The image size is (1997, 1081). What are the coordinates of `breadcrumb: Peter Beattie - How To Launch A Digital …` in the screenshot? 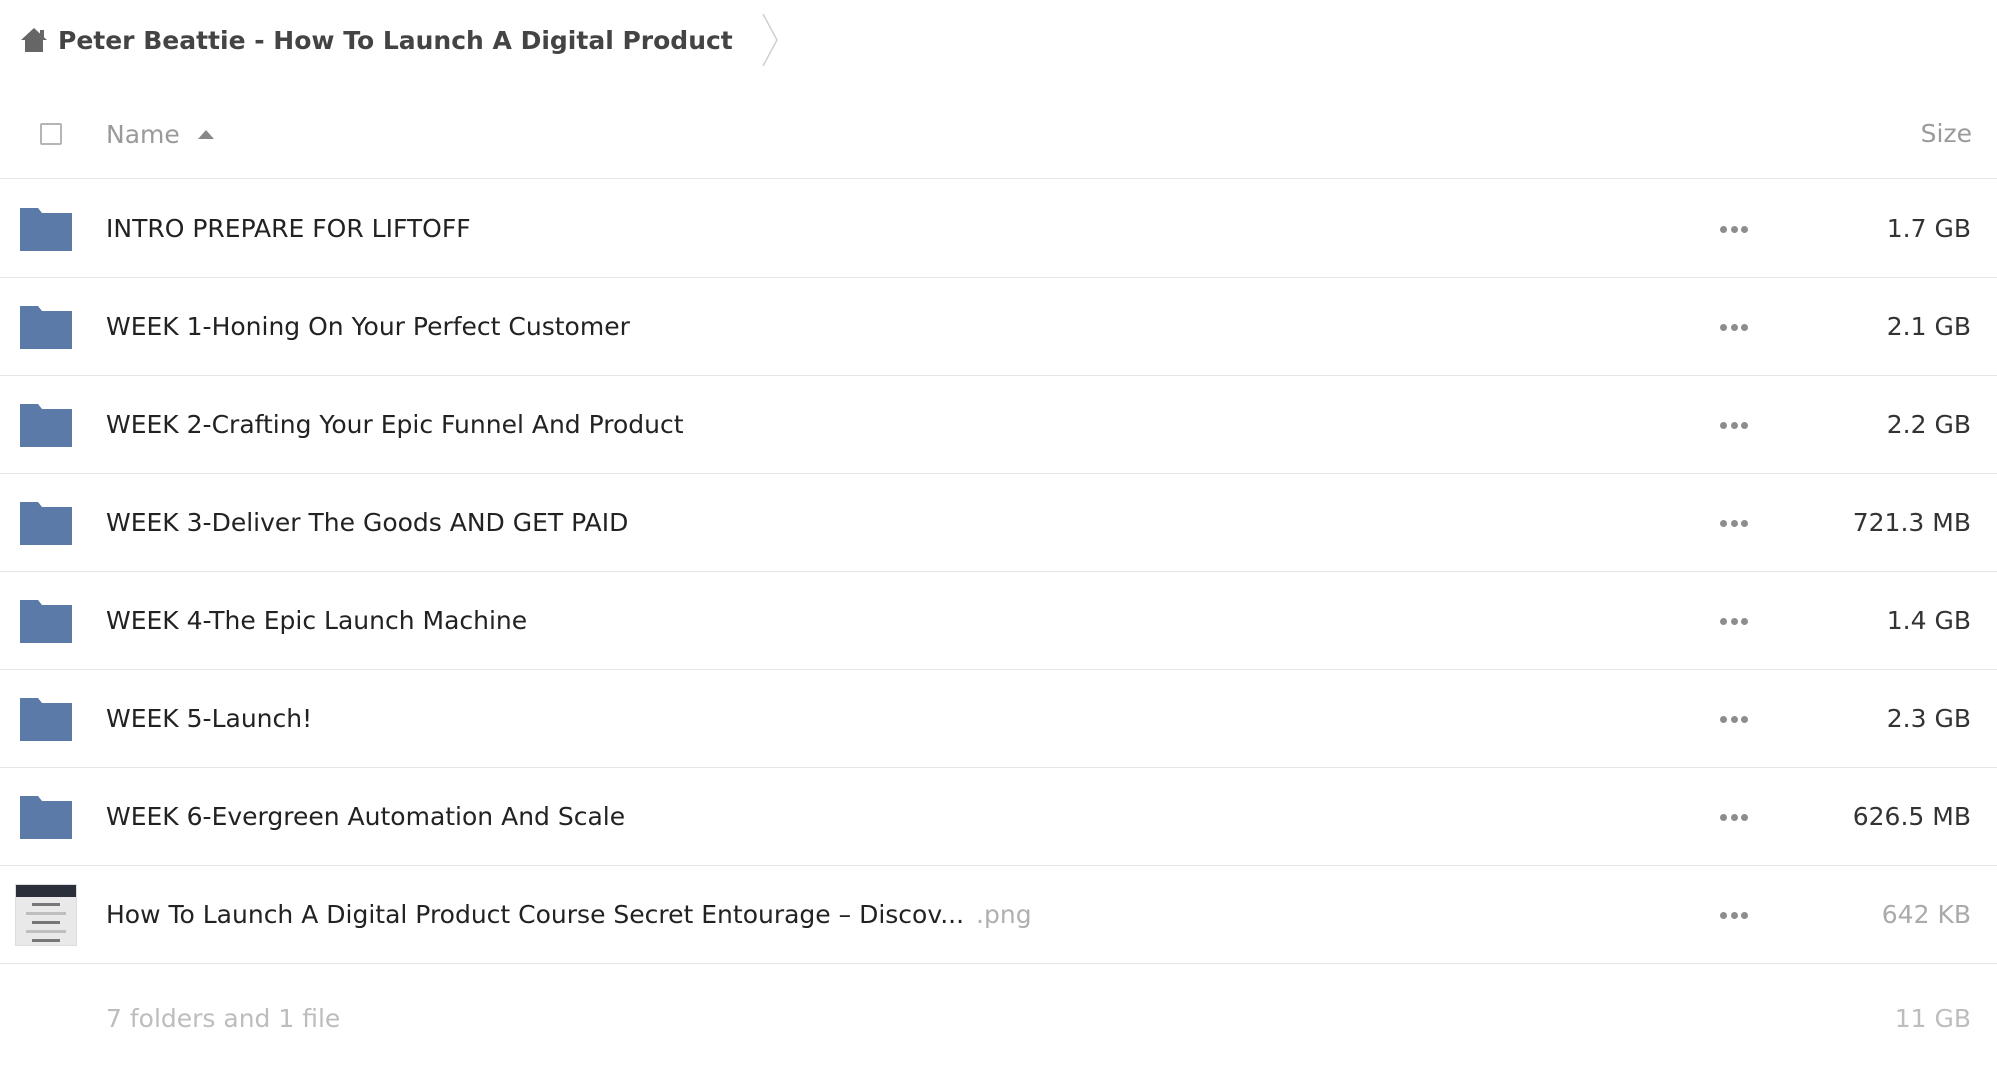 It's located at (399, 40).